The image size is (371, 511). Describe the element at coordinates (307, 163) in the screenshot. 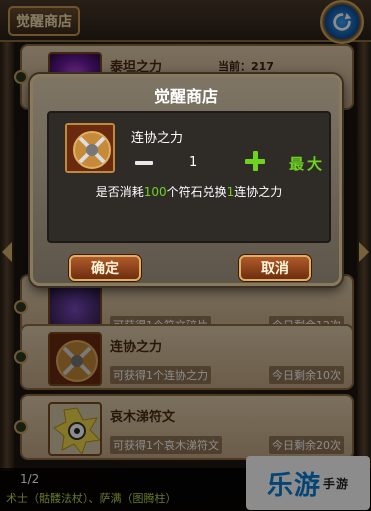

I see `quantity-max-button: 最大` at that location.